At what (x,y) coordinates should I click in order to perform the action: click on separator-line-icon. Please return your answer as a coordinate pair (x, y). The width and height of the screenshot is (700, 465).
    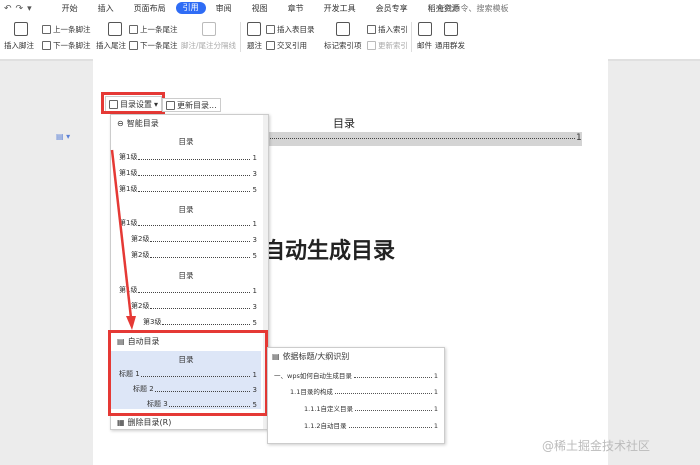
    Looking at the image, I should click on (209, 29).